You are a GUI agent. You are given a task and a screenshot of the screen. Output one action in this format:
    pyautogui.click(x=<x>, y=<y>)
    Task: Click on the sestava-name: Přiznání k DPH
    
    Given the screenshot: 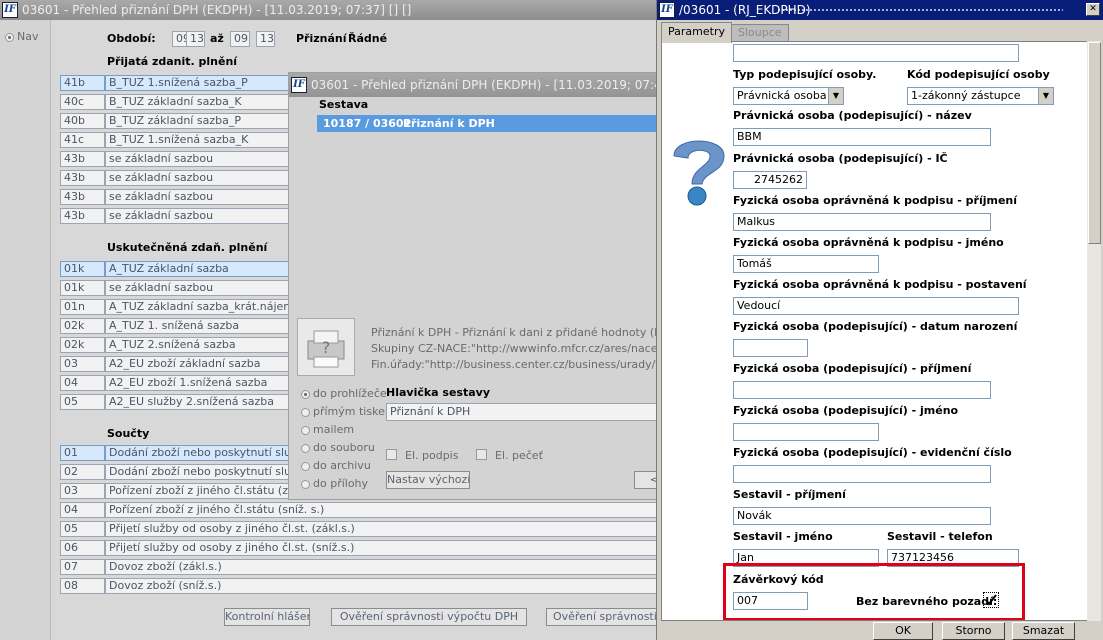 What is the action you would take?
    pyautogui.click(x=449, y=123)
    